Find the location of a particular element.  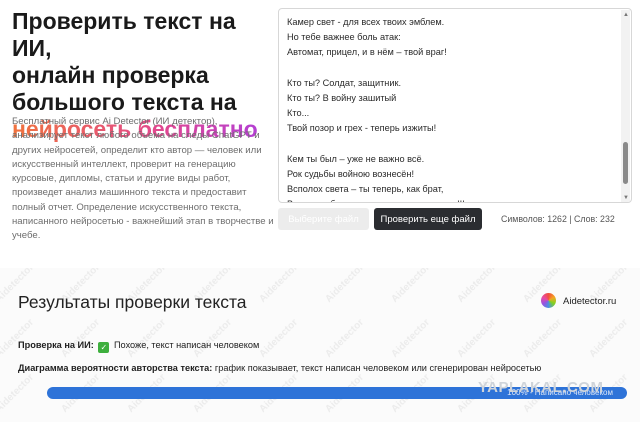

title-line-3: большого текста на is located at coordinates (124, 102).